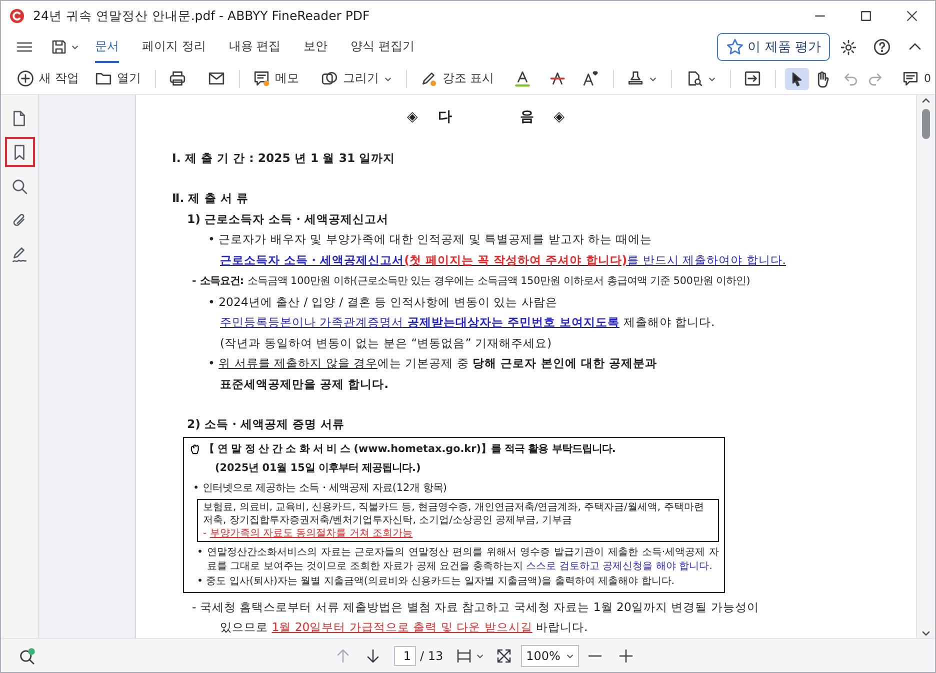  I want to click on section-heading: Ⅰ. 제 출 기 간 : 2025 년 1 월 31 일까지, so click(284, 158).